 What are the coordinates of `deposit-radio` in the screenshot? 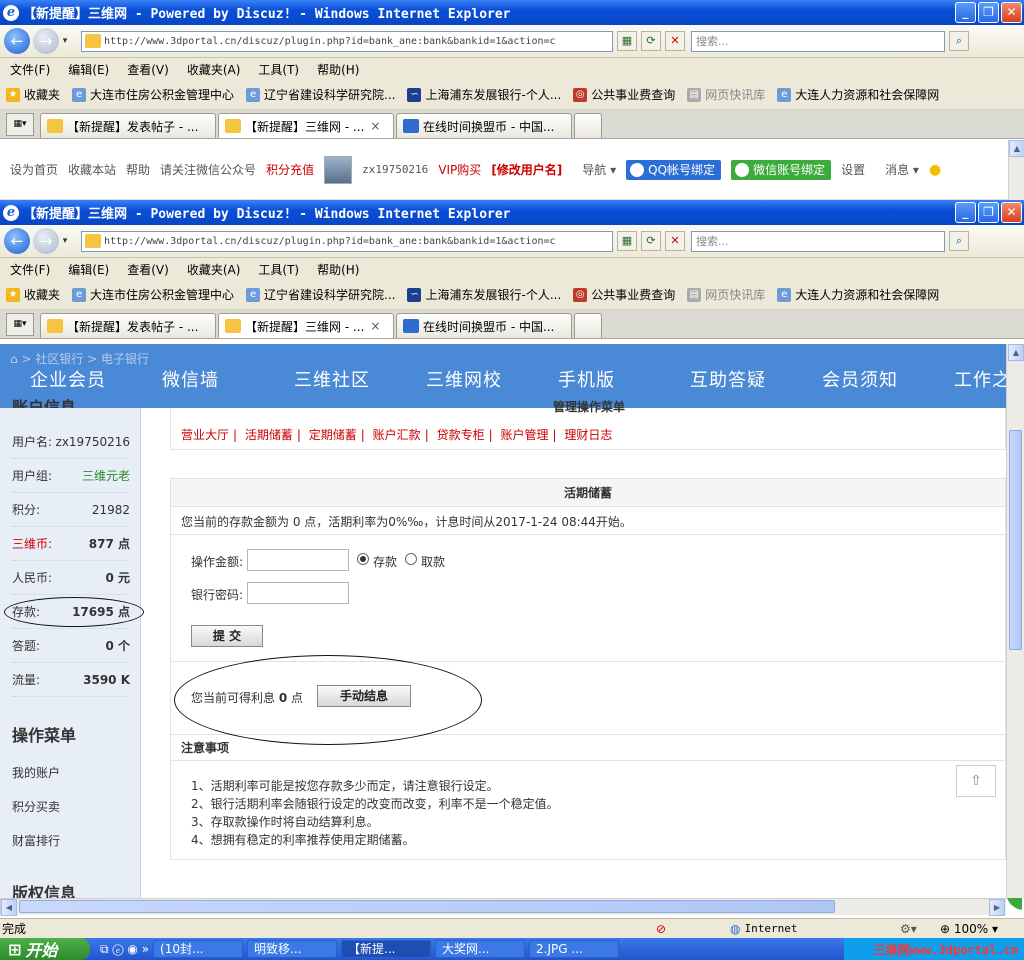 It's located at (363, 559).